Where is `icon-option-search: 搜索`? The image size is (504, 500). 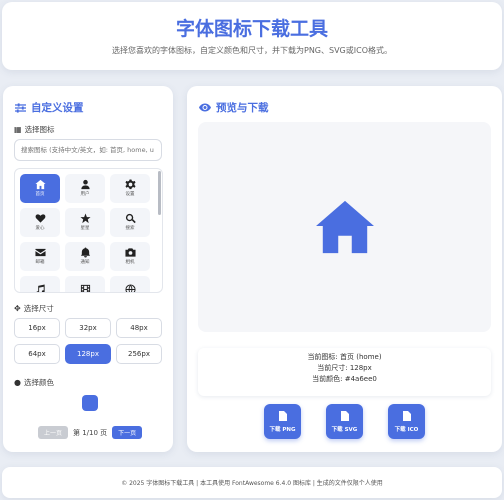
icon-option-search: 搜索 is located at coordinates (130, 222).